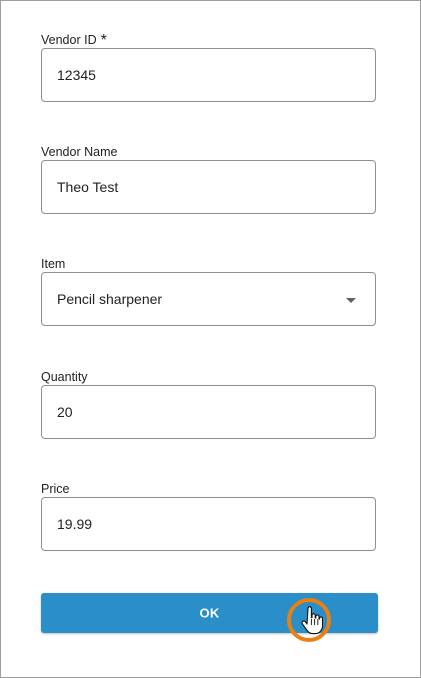 This screenshot has height=678, width=421. I want to click on vendor-name-label: Vendor Name, so click(79, 152).